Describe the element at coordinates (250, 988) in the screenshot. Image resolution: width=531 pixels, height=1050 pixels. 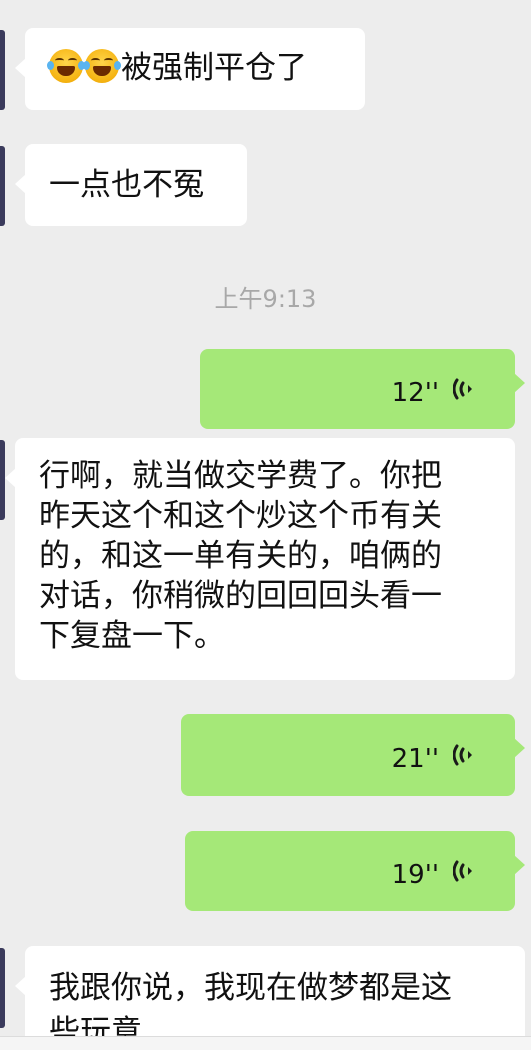
I see `message-text-line: 我跟你说，我现在做梦都是这` at that location.